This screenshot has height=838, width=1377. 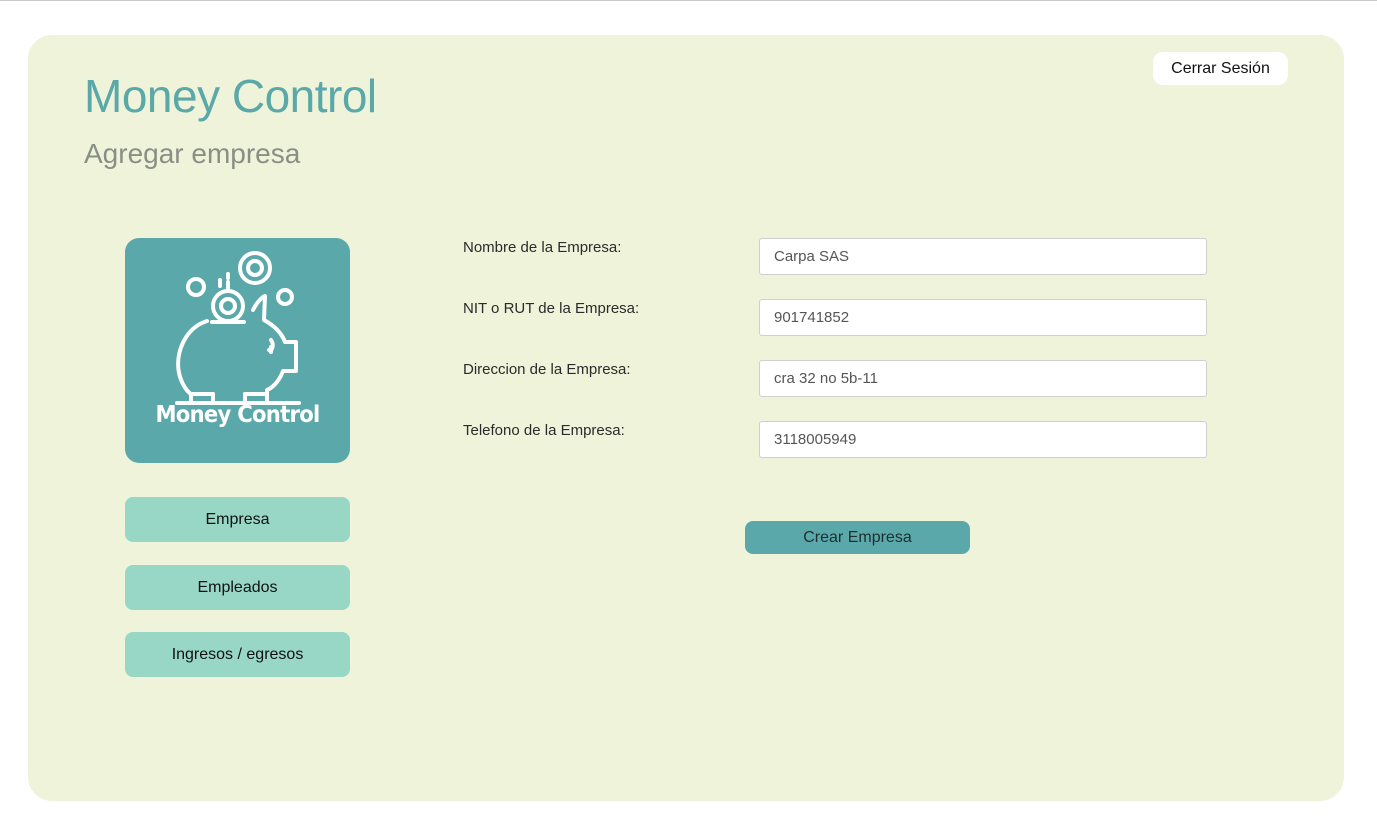 I want to click on logout-button: Cerrar Sesión, so click(x=1220, y=68).